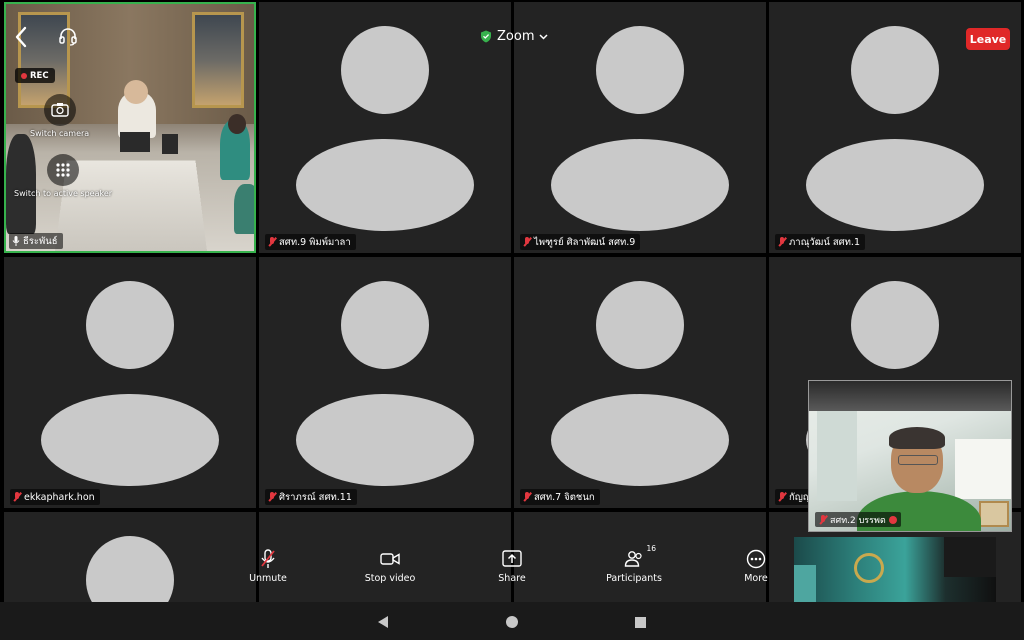  What do you see at coordinates (130, 382) in the screenshot?
I see `participant-video-tile: ekkaphark.hon` at bounding box center [130, 382].